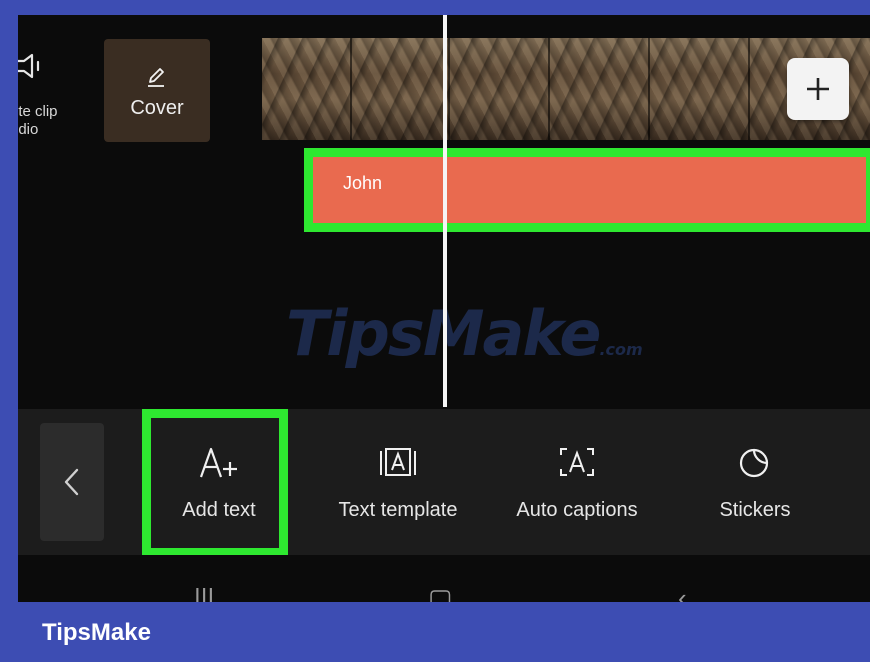  I want to click on text-track-clip: John, so click(589, 190).